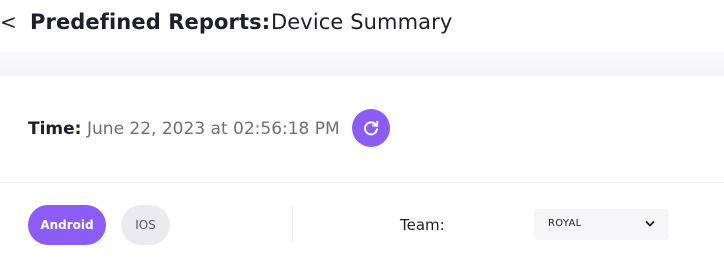  Describe the element at coordinates (8, 22) in the screenshot. I see `chevron-left-icon: <` at that location.